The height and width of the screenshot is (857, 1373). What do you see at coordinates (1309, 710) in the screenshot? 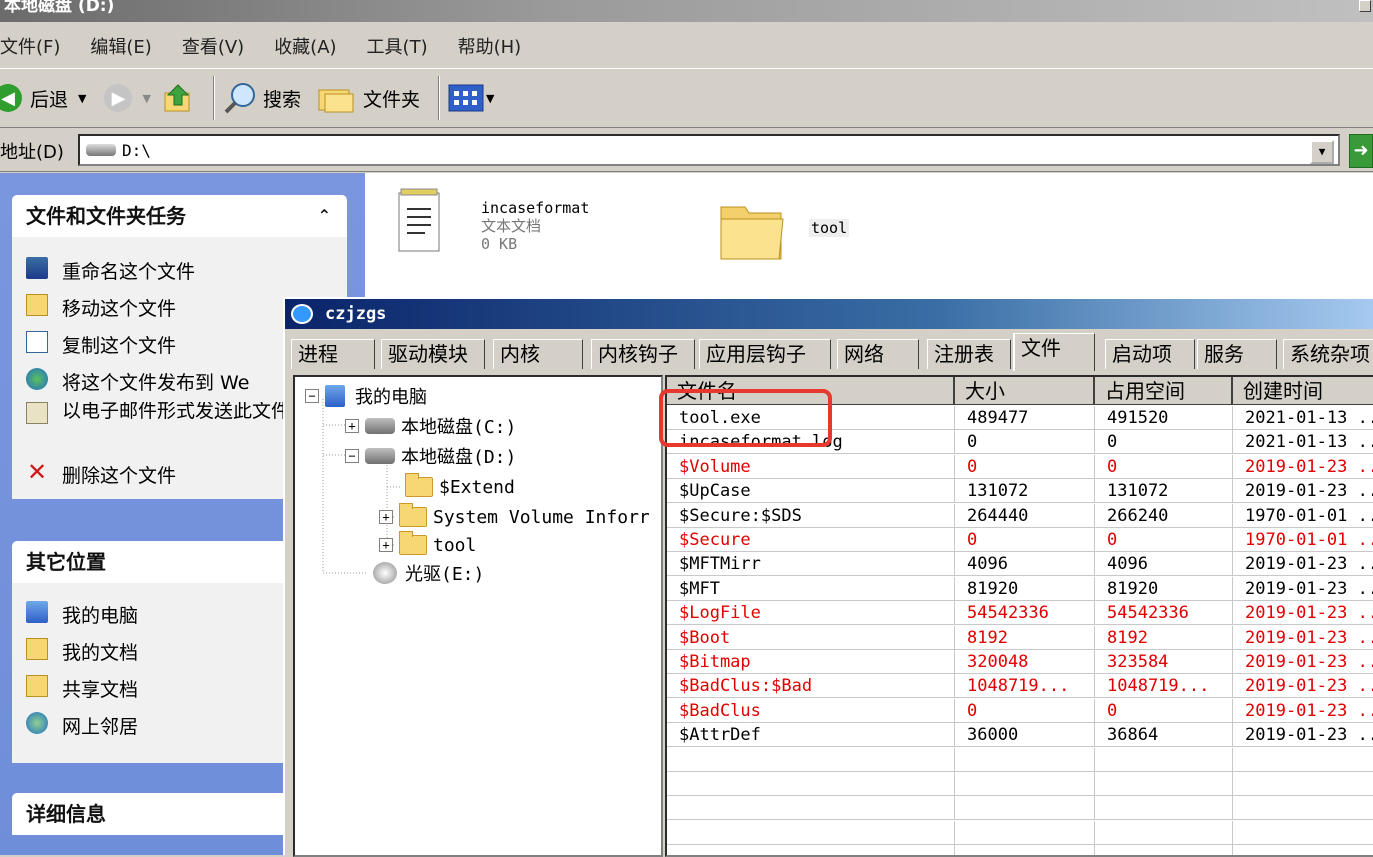
I see `cell-created: 2019-01-23 ..` at bounding box center [1309, 710].